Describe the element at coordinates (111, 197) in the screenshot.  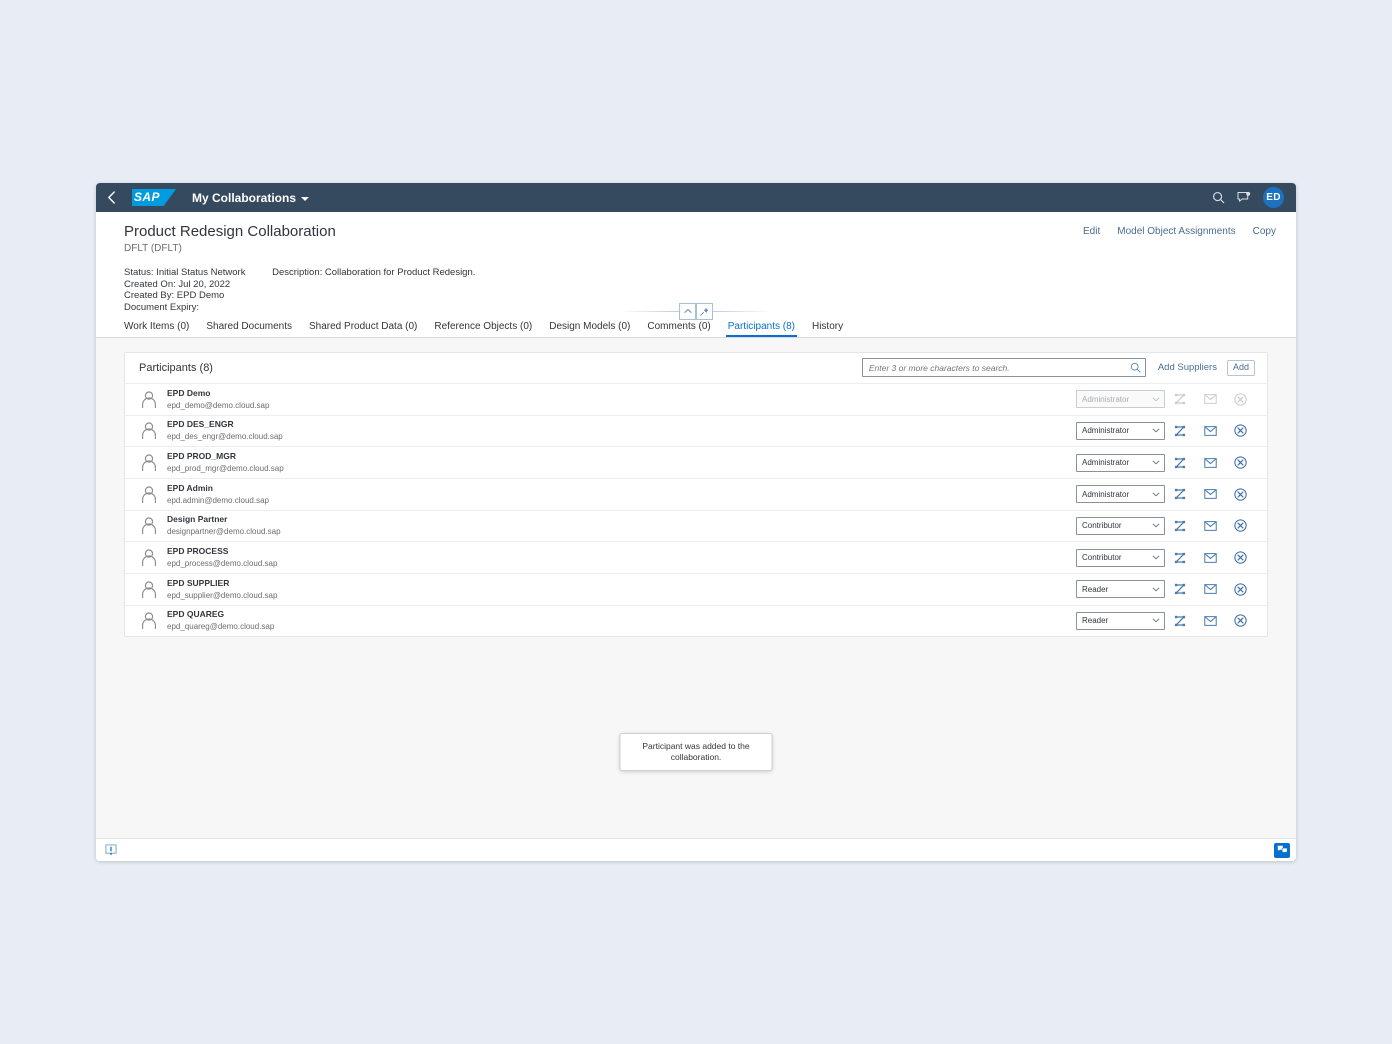
I see `back-button` at that location.